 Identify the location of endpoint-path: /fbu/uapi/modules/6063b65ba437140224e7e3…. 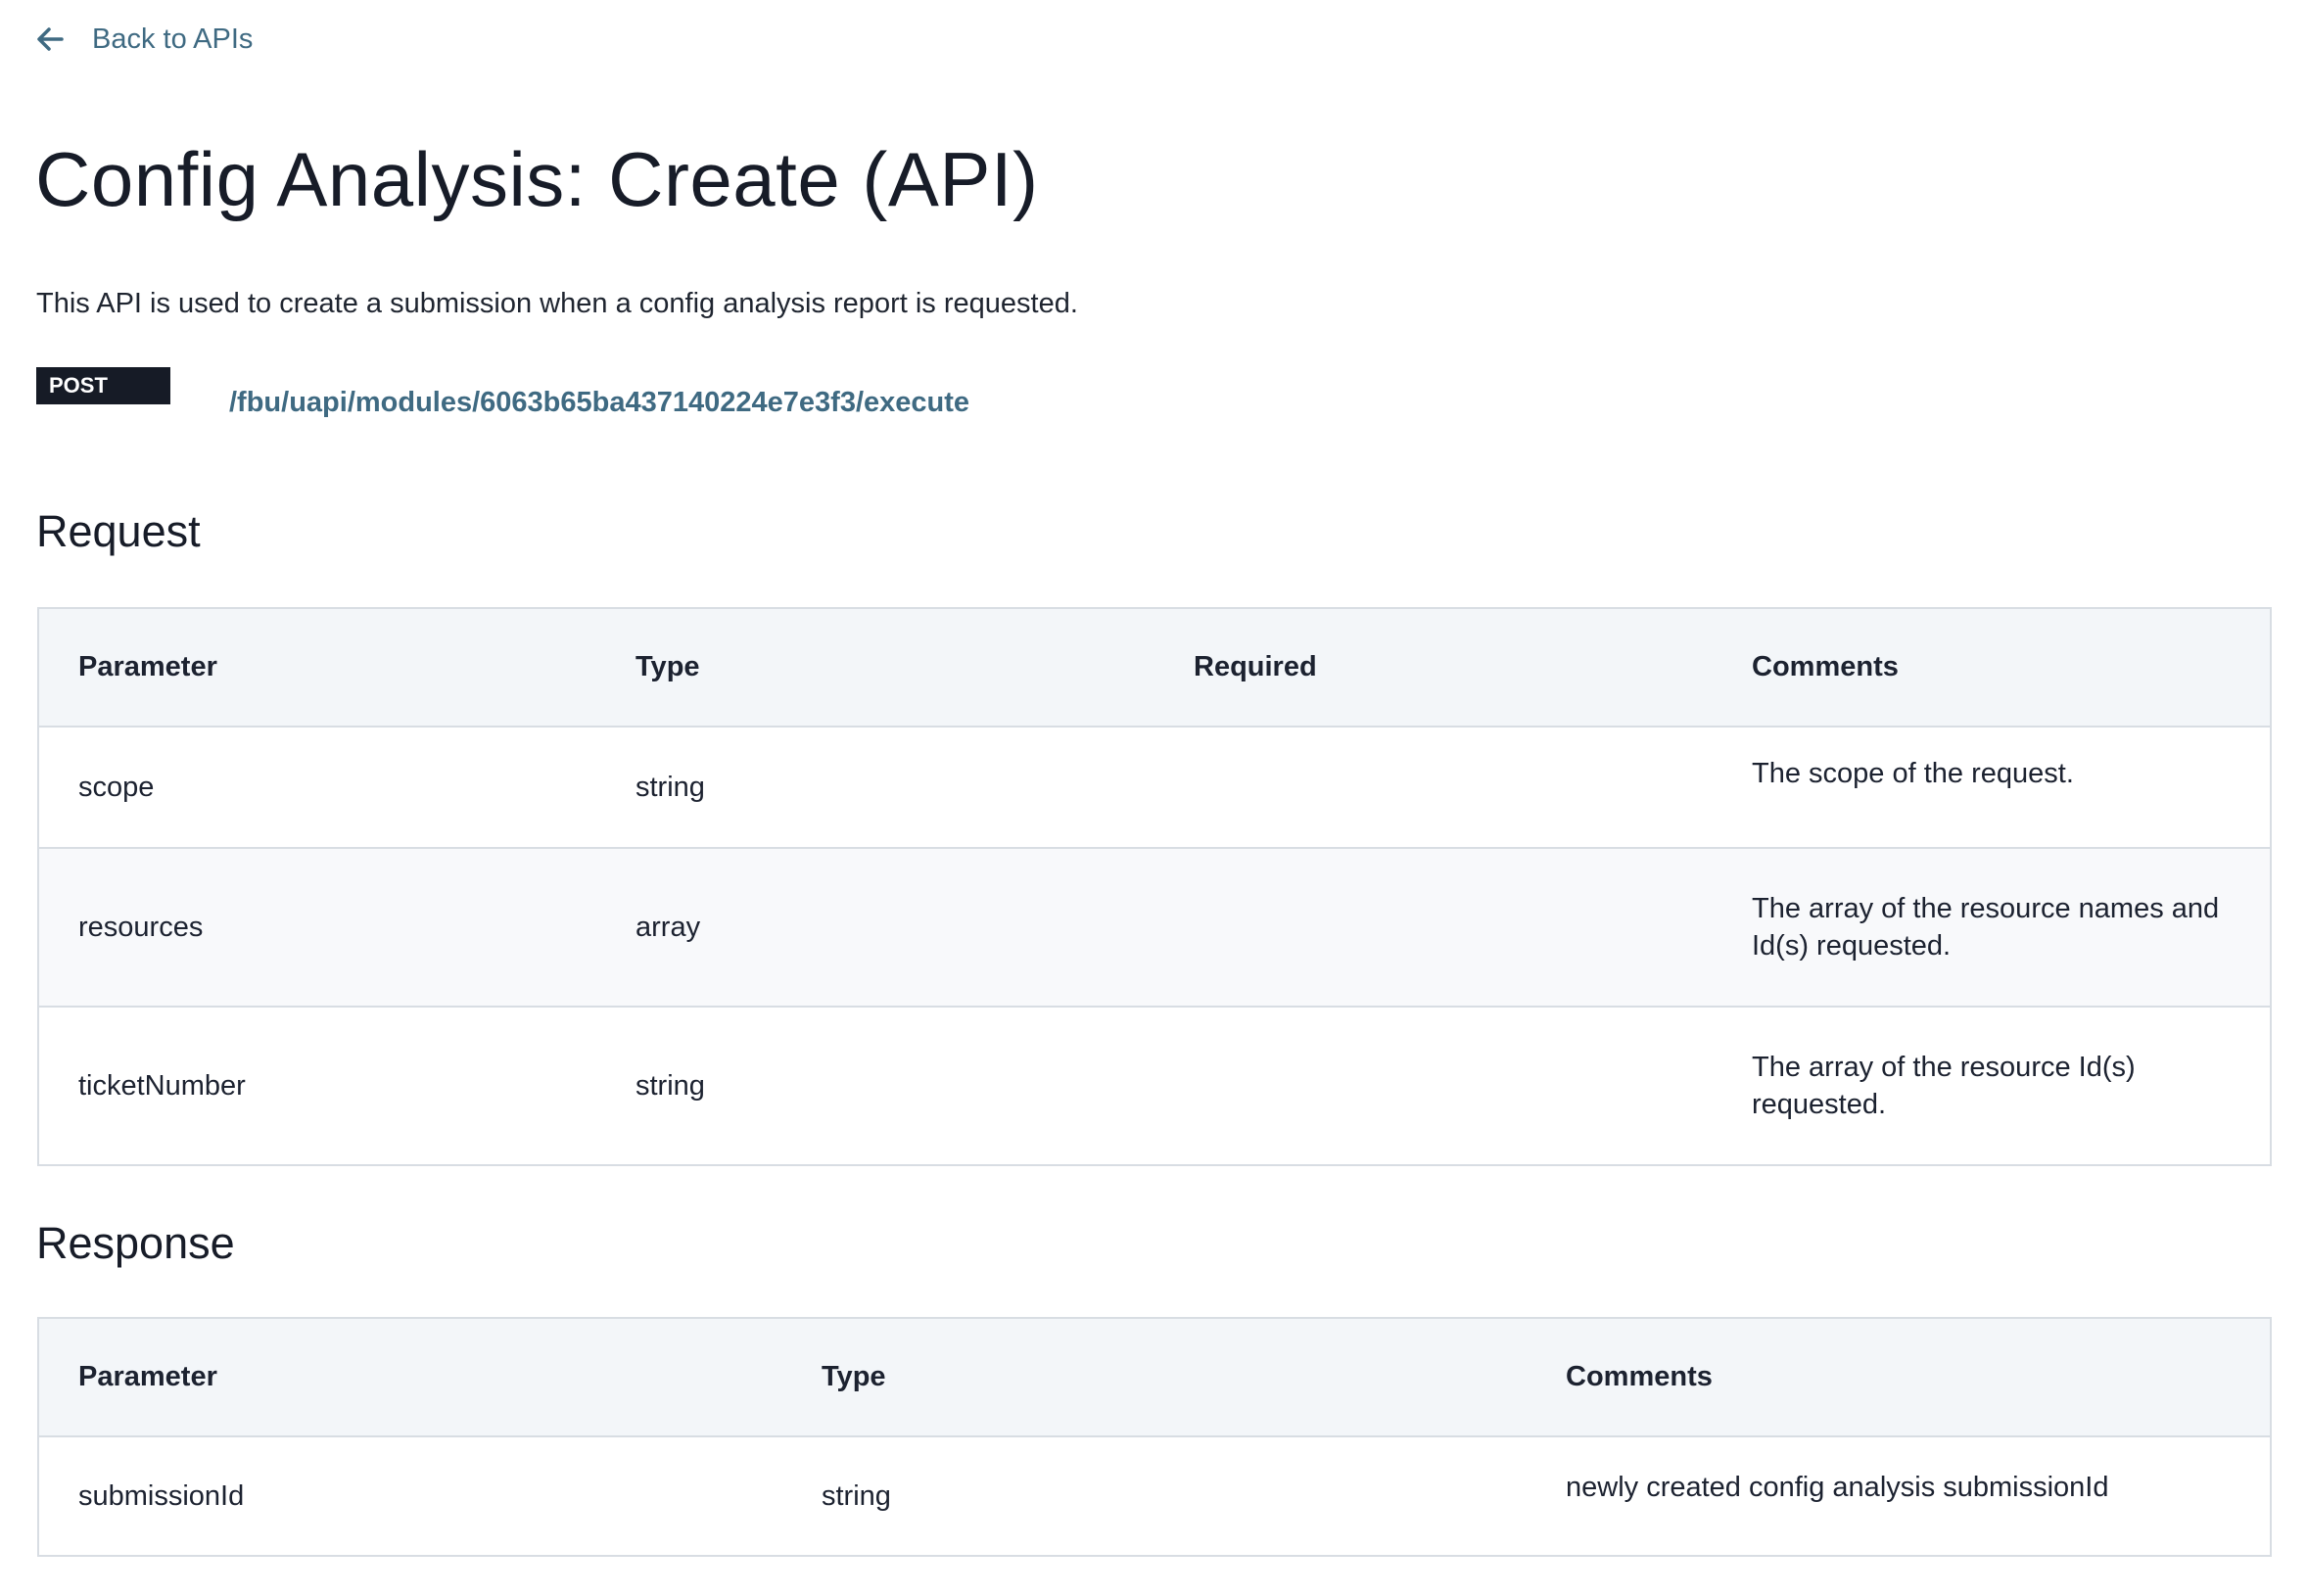
(599, 402).